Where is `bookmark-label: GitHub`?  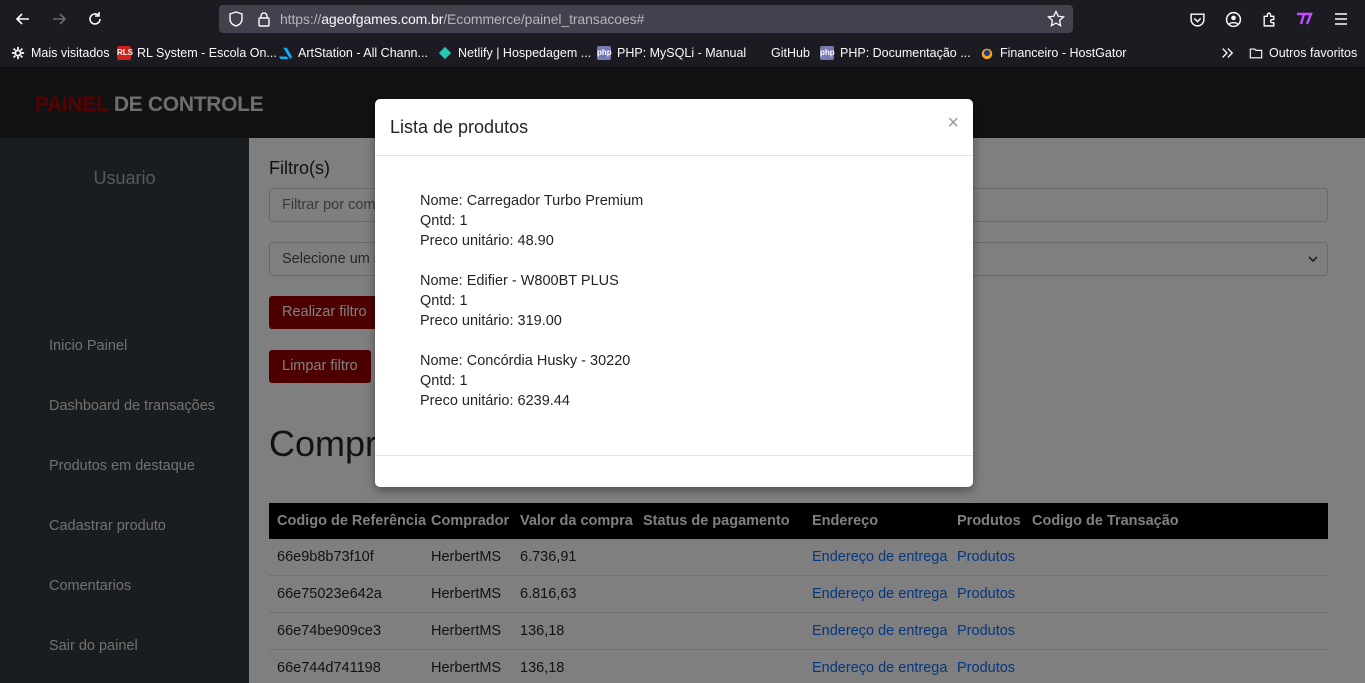 bookmark-label: GitHub is located at coordinates (790, 53).